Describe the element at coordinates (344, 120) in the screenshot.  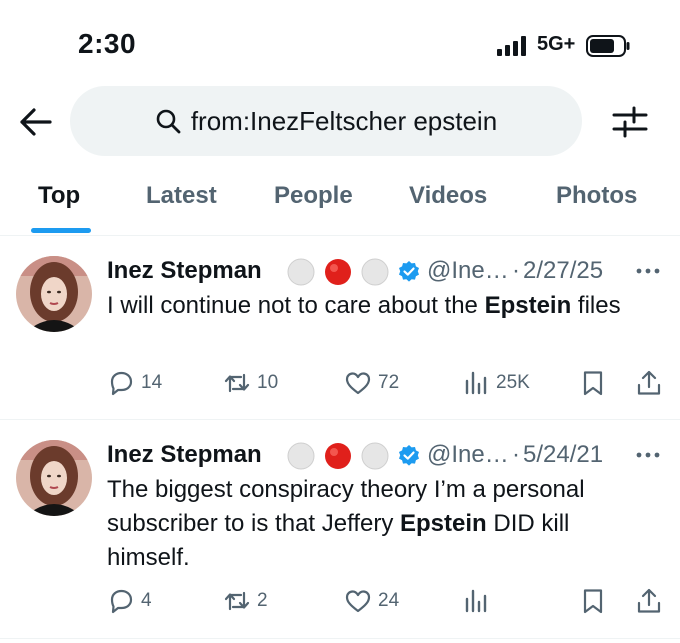
I see `search-query: from:InezFeltscher epstein` at that location.